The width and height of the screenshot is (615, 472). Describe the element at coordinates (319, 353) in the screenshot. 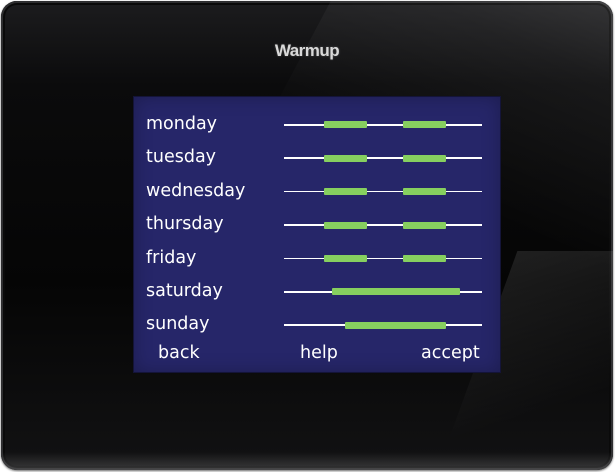

I see `help-button: help` at that location.